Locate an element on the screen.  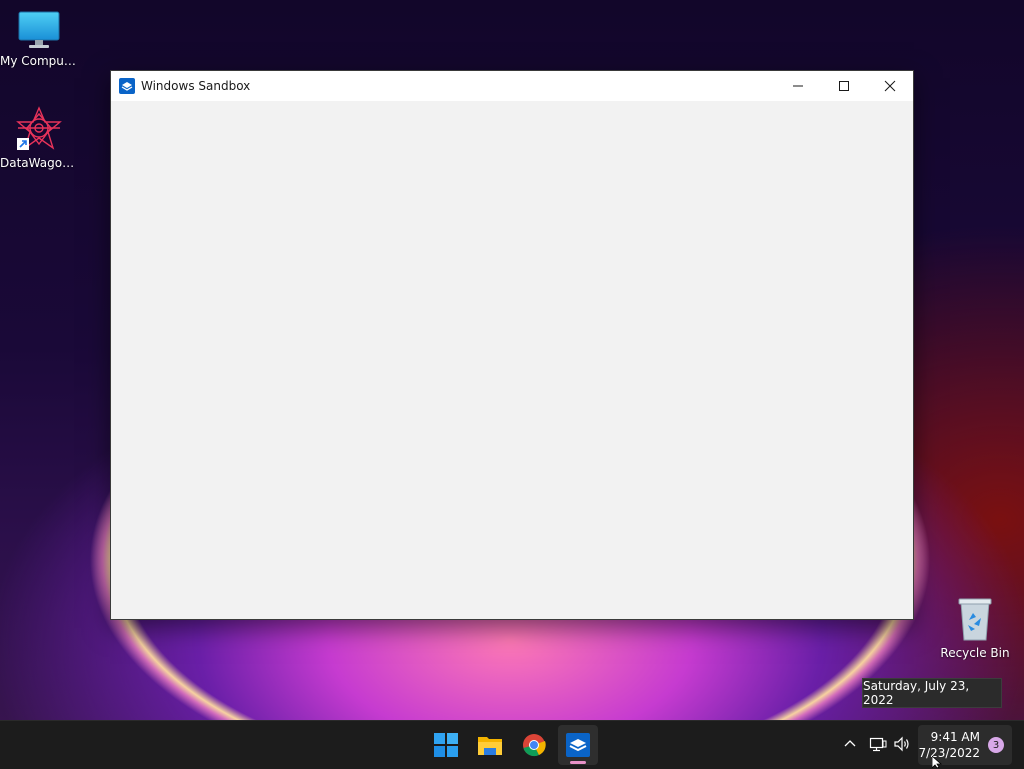
desktop-icon-my-computer: My Computer is located at coordinates (39, 39).